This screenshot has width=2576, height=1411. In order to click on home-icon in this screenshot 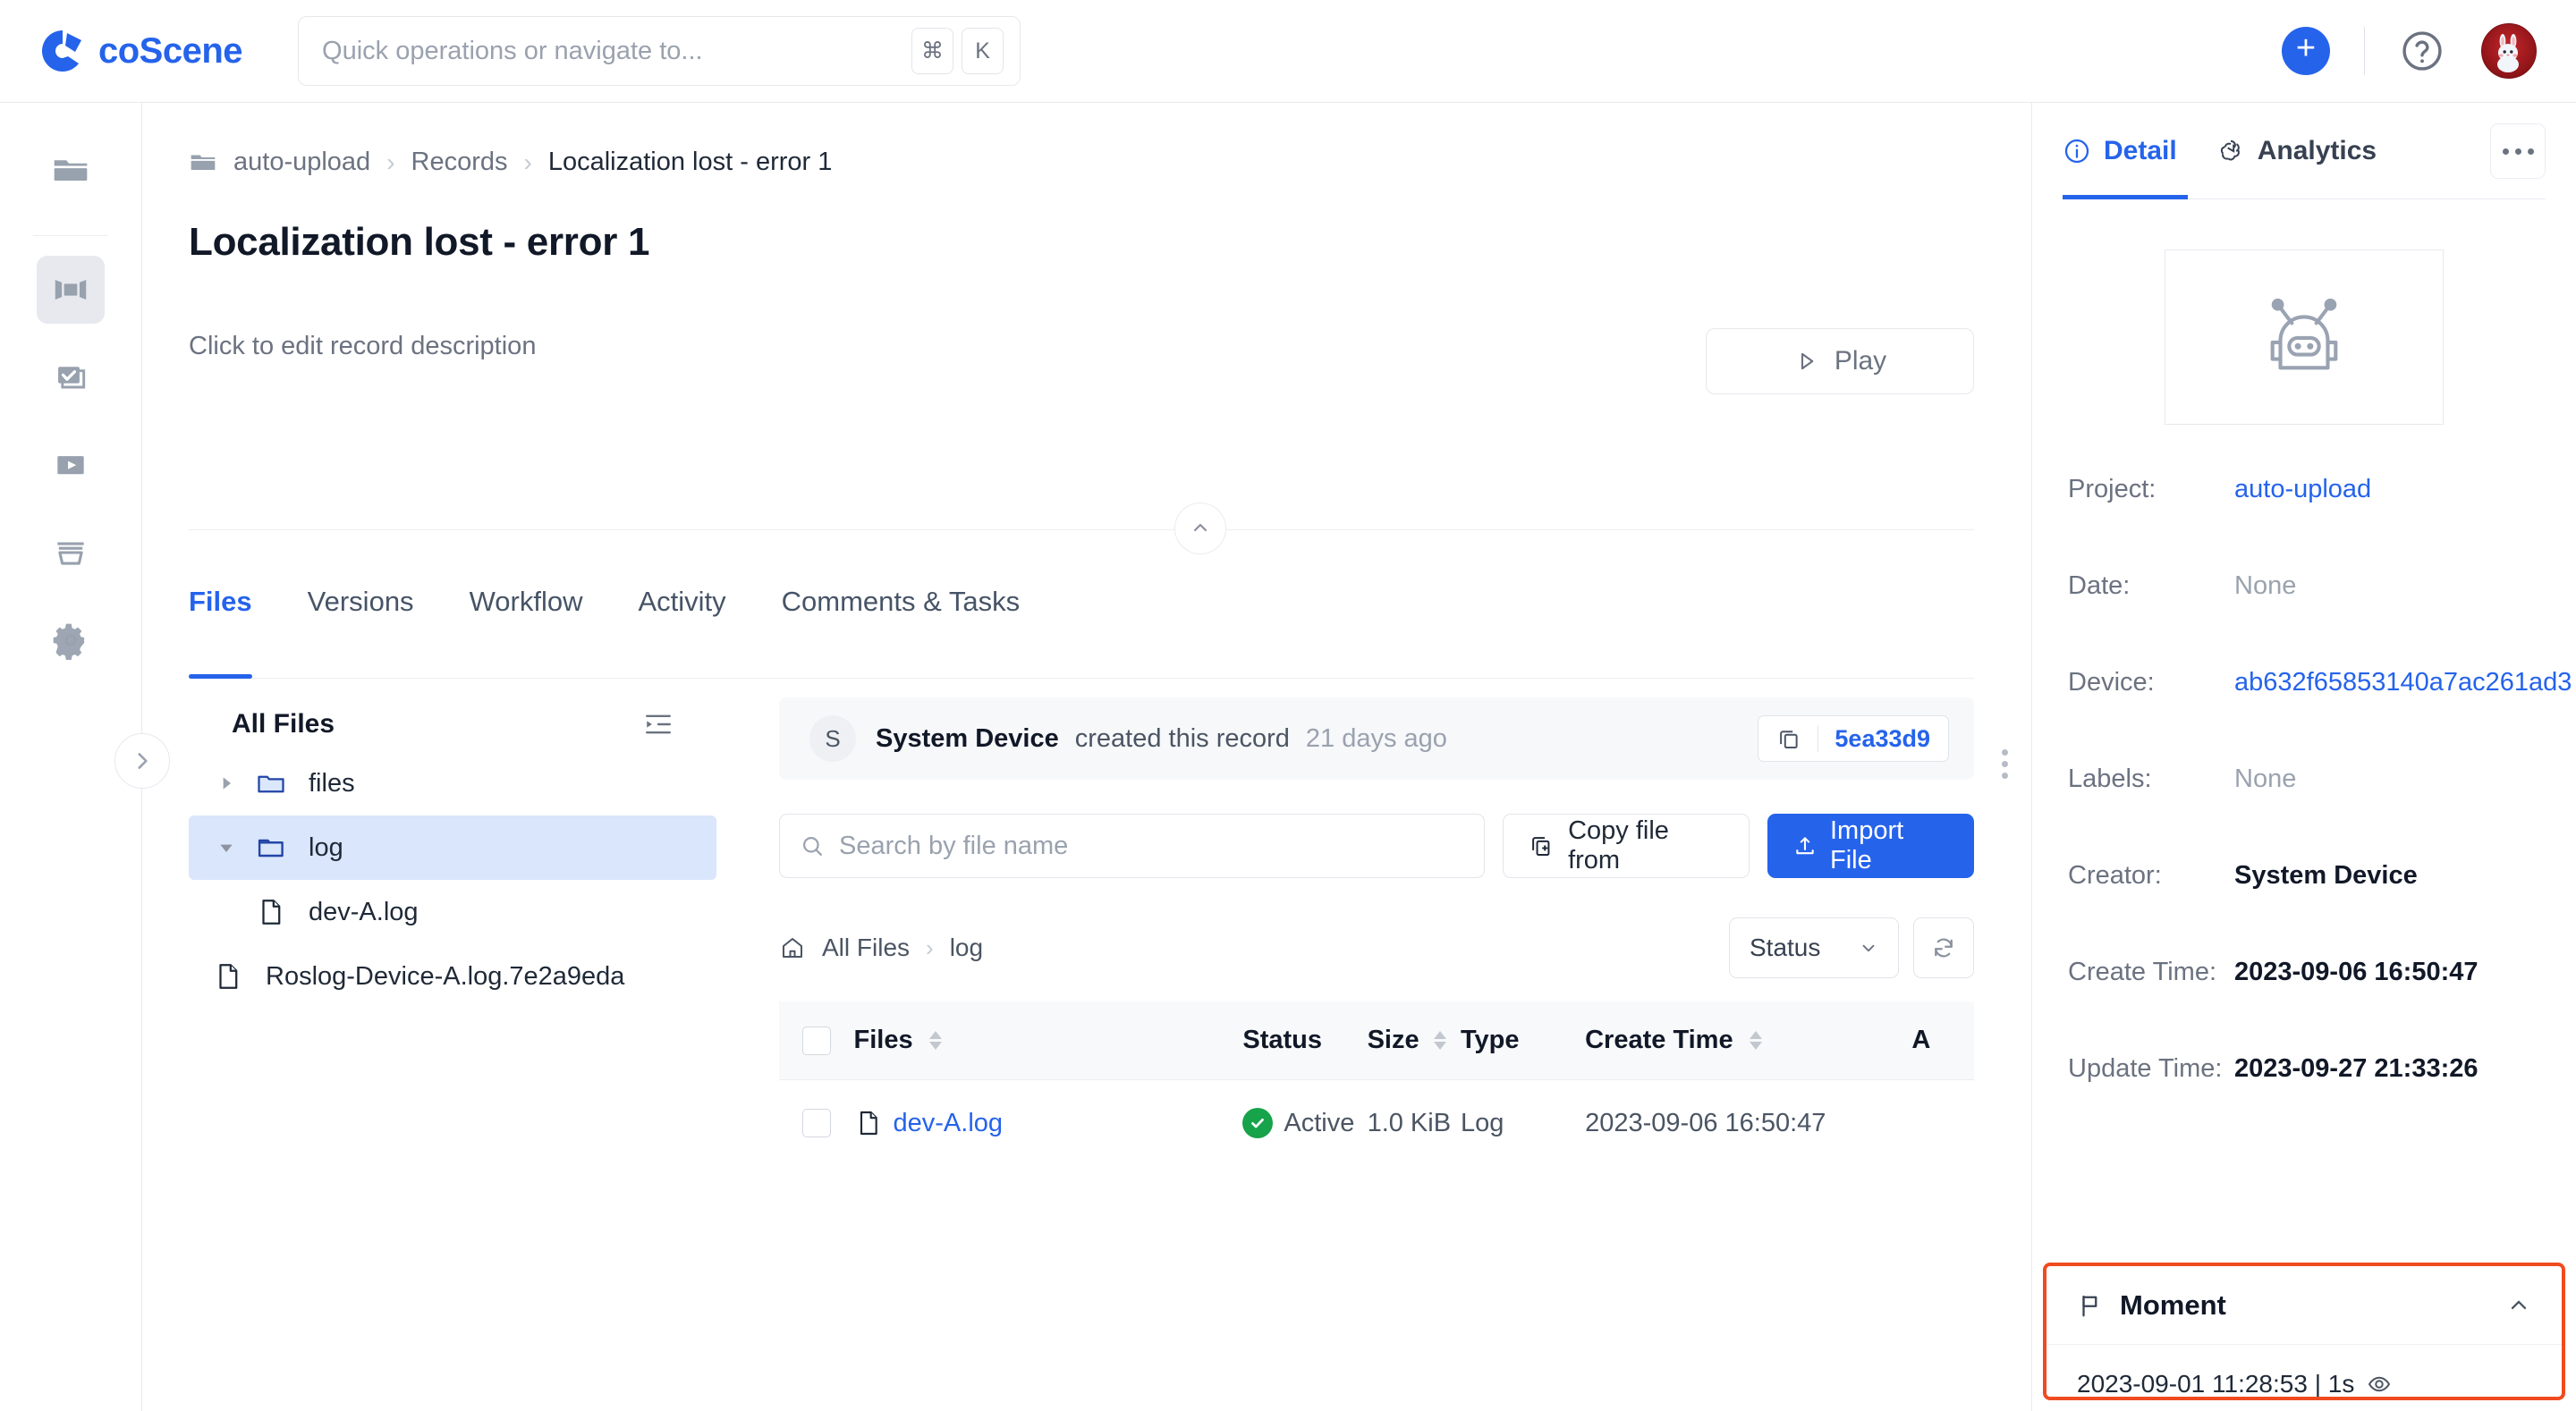, I will do `click(792, 947)`.